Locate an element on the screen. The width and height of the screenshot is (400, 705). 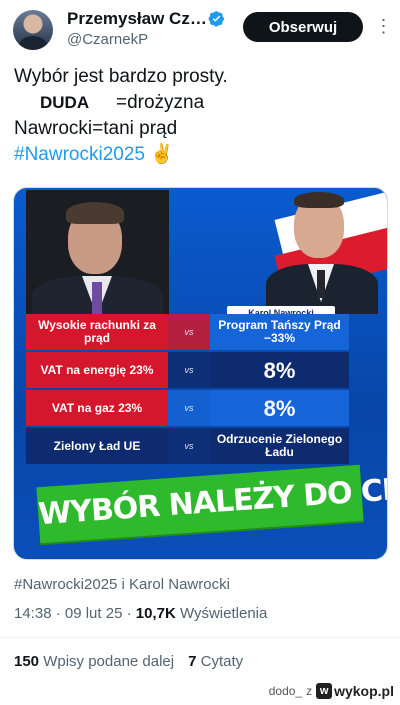
tweet-line-4: #Nawrocki2025 ✌️ is located at coordinates (121, 155).